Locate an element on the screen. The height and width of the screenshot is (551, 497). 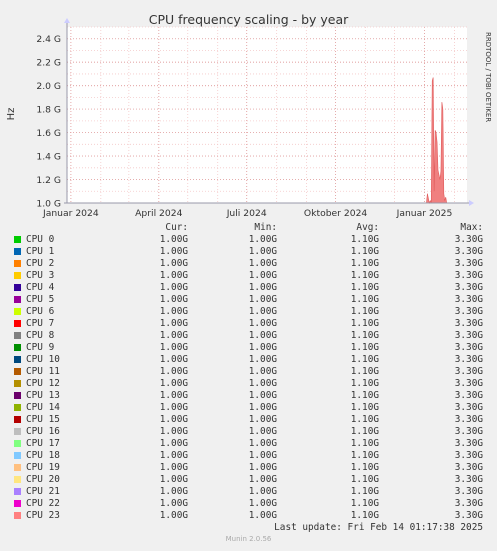
legend-row: CPU 20 1.00G 1.00G 1.10G 3.30G is located at coordinates (249, 480).